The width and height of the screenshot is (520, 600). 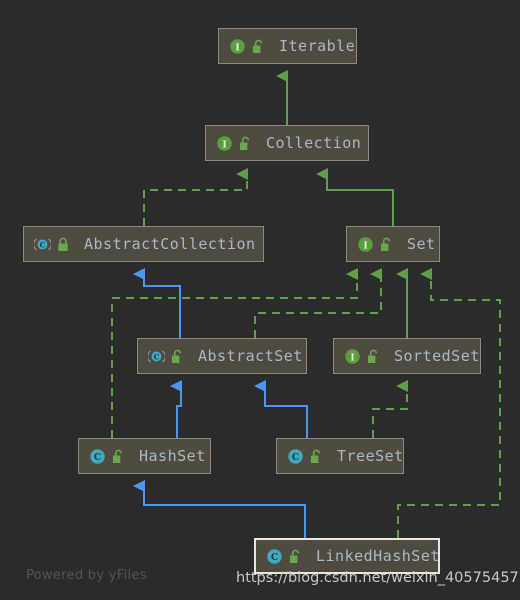 I want to click on node-label: Iterable, so click(x=317, y=46).